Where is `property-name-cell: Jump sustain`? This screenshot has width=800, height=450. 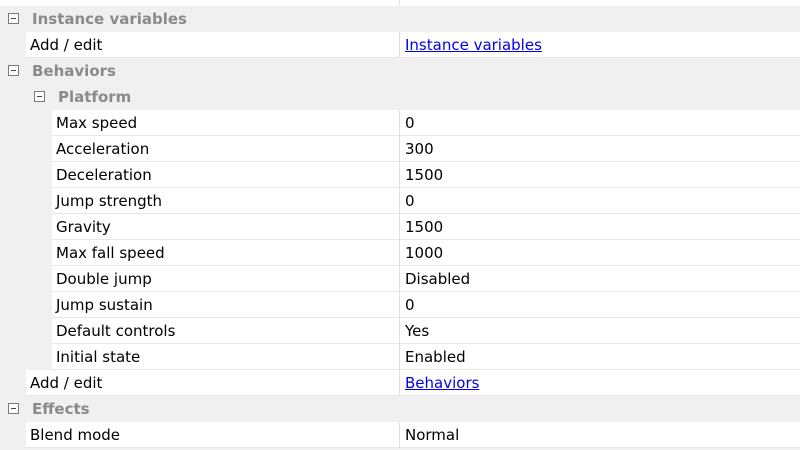 property-name-cell: Jump sustain is located at coordinates (225, 305).